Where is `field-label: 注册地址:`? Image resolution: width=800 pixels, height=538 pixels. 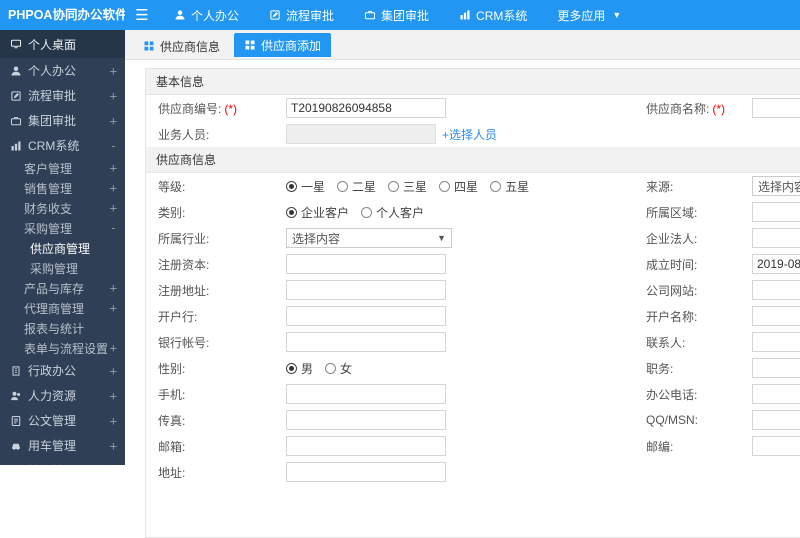 field-label: 注册地址: is located at coordinates (184, 290).